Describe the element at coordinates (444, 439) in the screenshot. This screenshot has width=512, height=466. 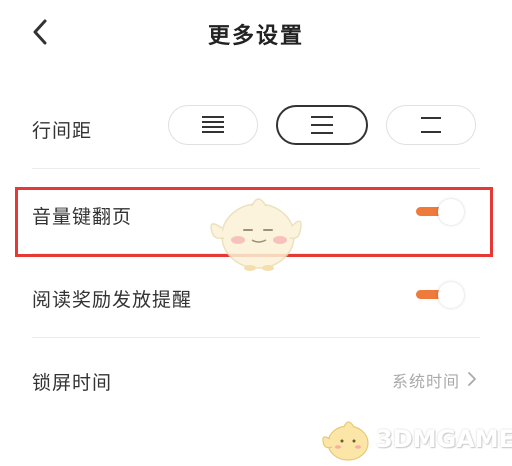
I see `watermark-text: 3DMGAME` at that location.